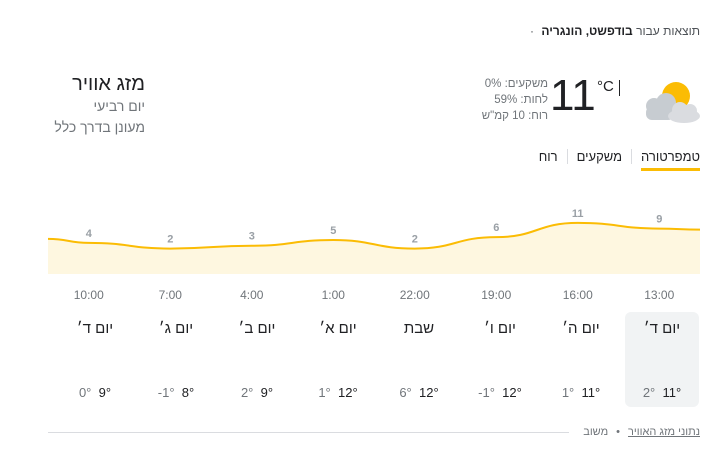 The width and height of the screenshot is (723, 455). I want to click on forecast-day-name: יום ה׳, so click(581, 328).